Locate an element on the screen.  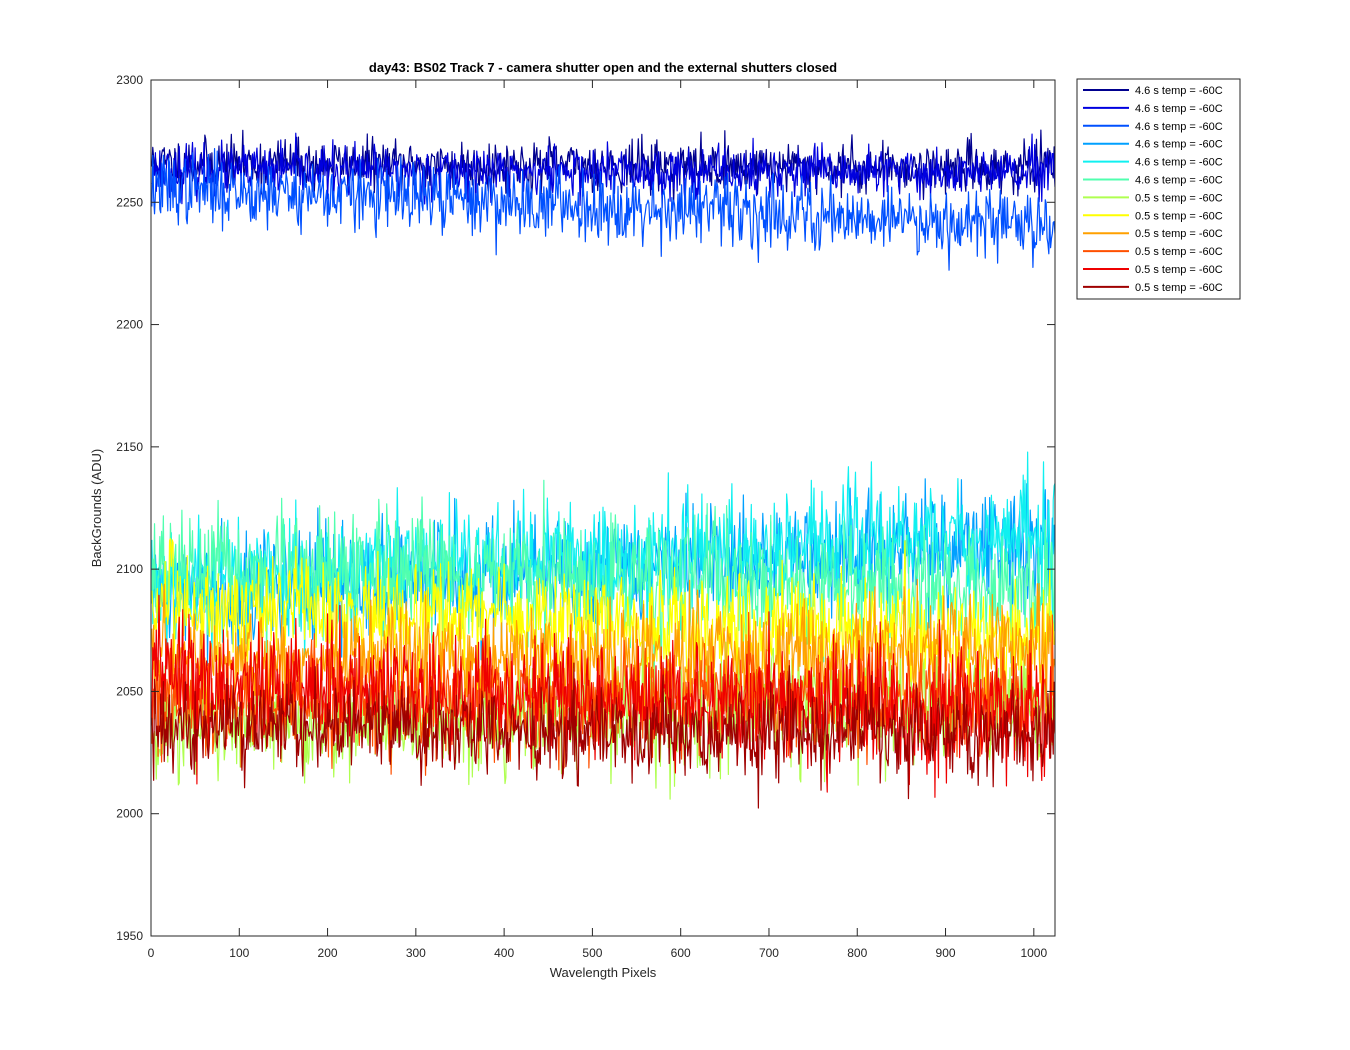
y-tick-label: 2100 is located at coordinates (129, 569).